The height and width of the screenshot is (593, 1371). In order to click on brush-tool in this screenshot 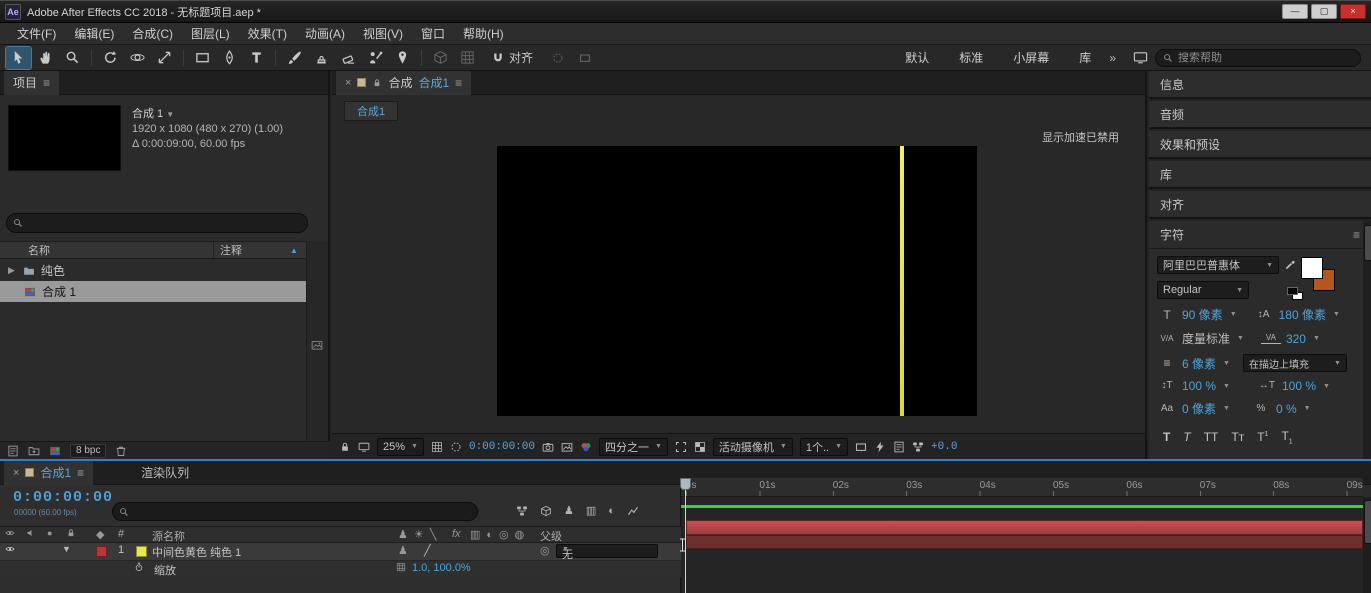, I will do `click(294, 58)`.